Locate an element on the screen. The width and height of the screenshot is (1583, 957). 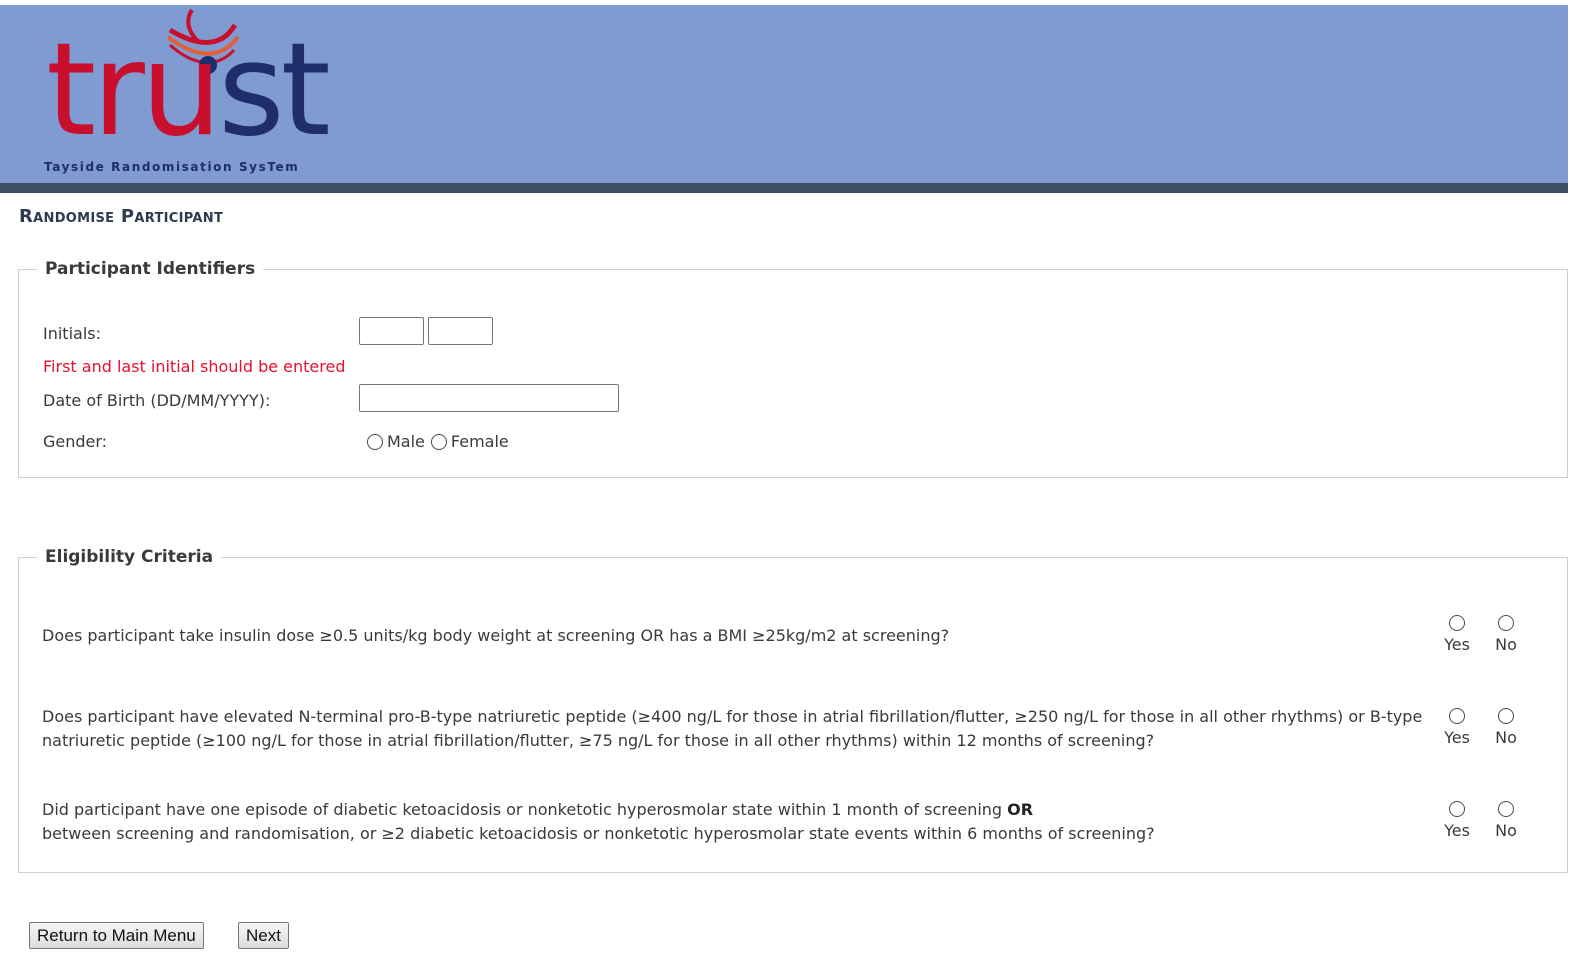
gender-male-label: Male is located at coordinates (406, 441).